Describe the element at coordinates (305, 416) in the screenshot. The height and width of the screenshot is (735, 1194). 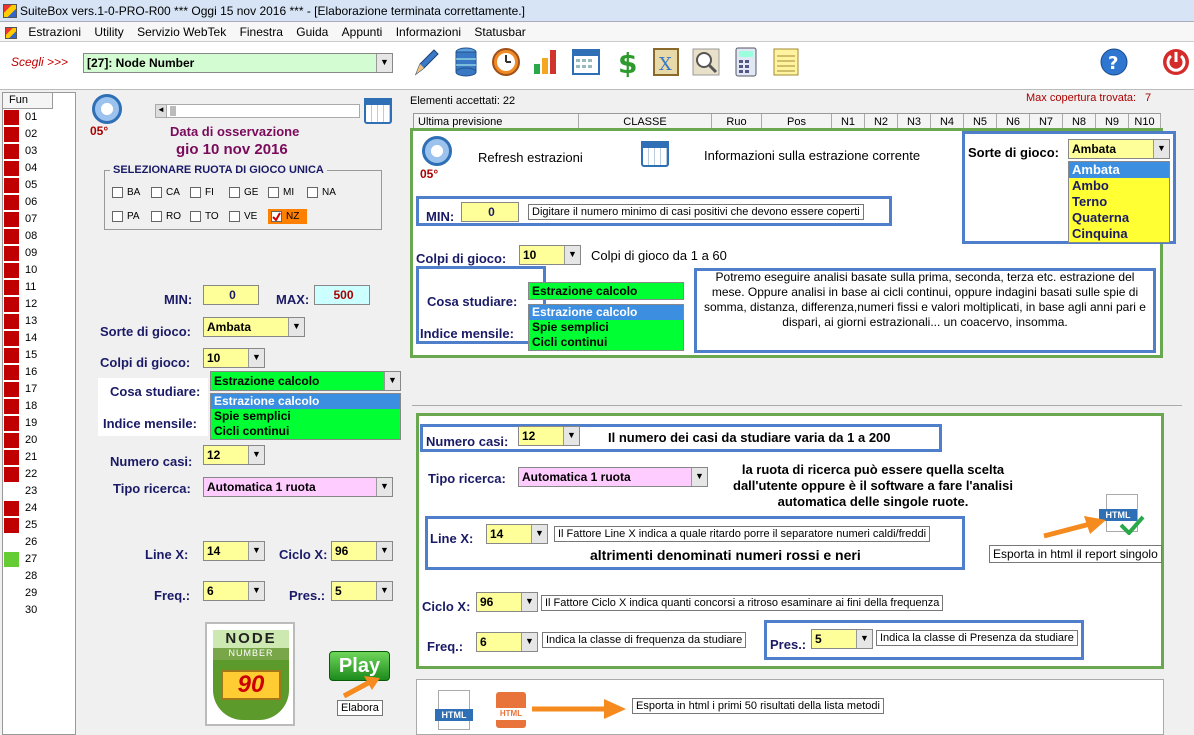
I see `cosa-option: Spie semplici` at that location.